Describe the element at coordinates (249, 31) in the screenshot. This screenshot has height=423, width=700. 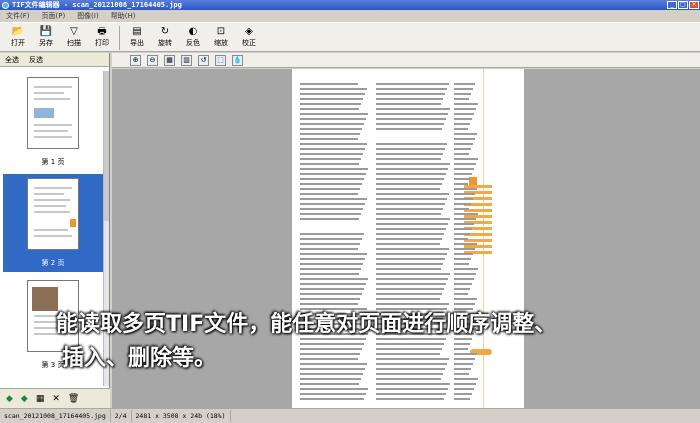
I see `correct-icon: ◈` at that location.